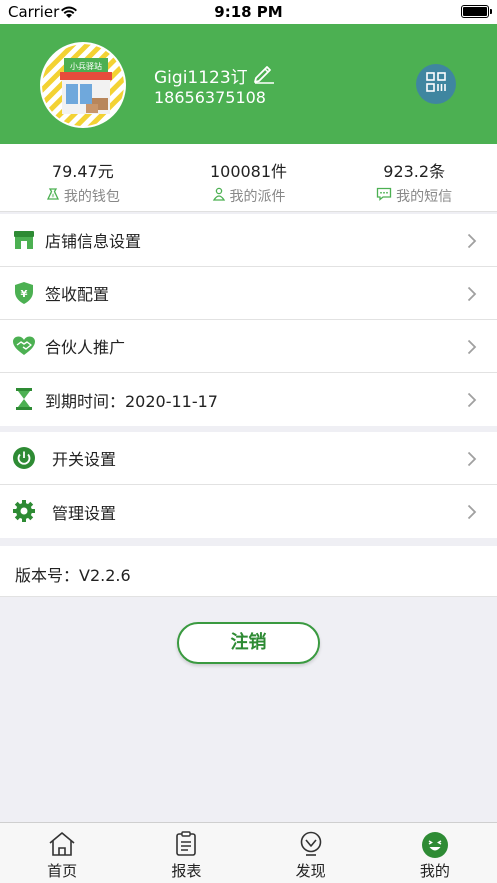  Describe the element at coordinates (186, 871) in the screenshot. I see `tab-label: 报表` at that location.